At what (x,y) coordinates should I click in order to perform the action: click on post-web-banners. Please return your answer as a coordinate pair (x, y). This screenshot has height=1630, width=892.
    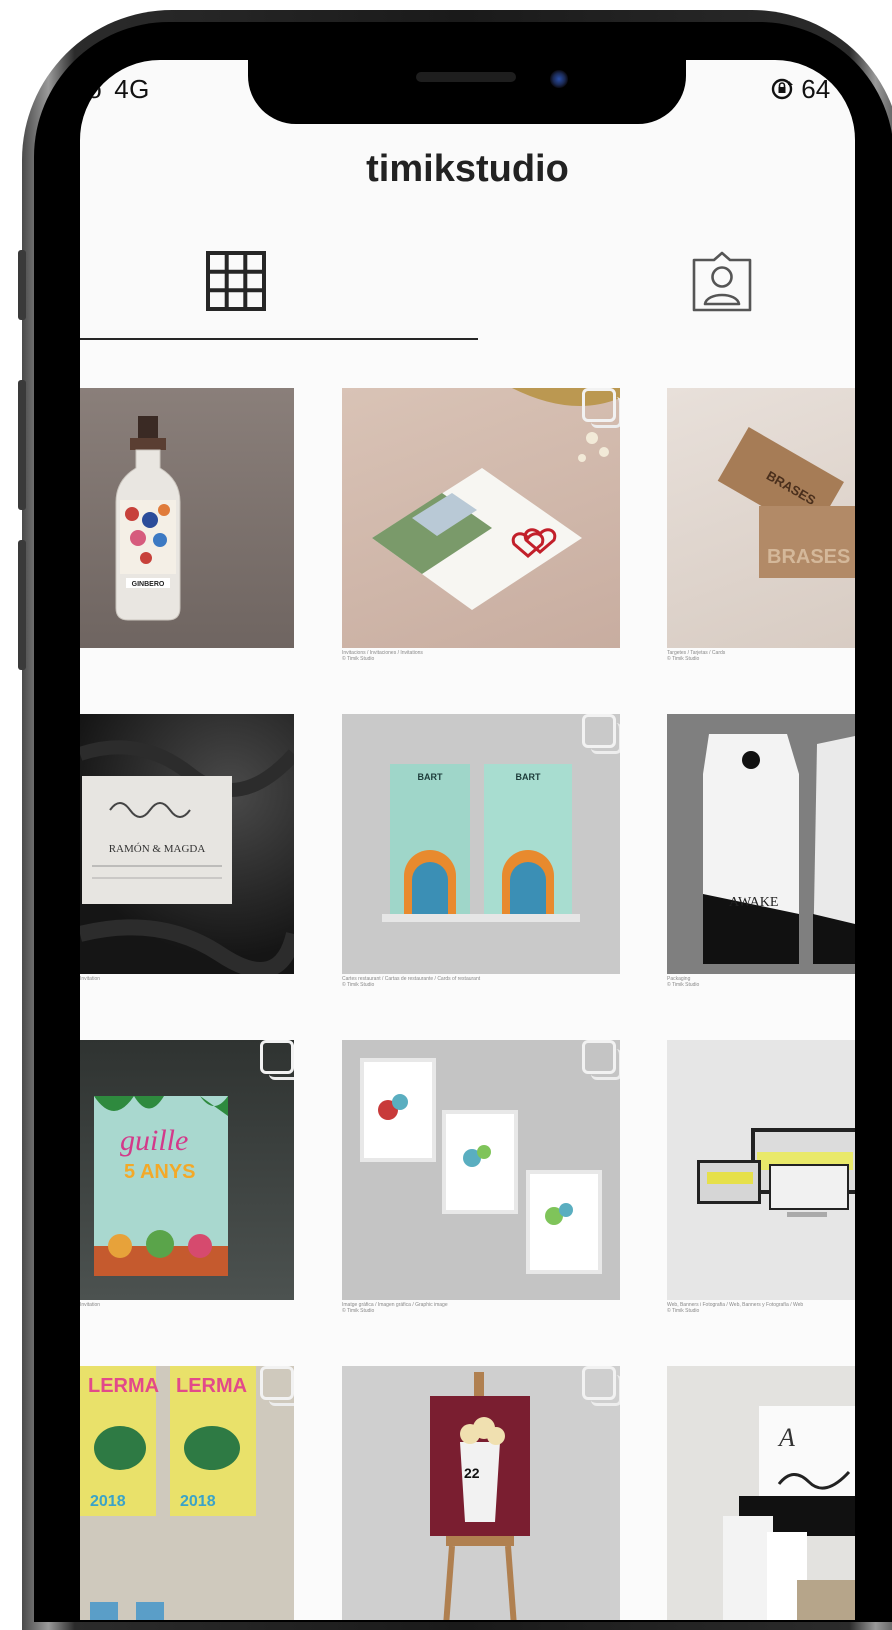
    Looking at the image, I should click on (761, 1170).